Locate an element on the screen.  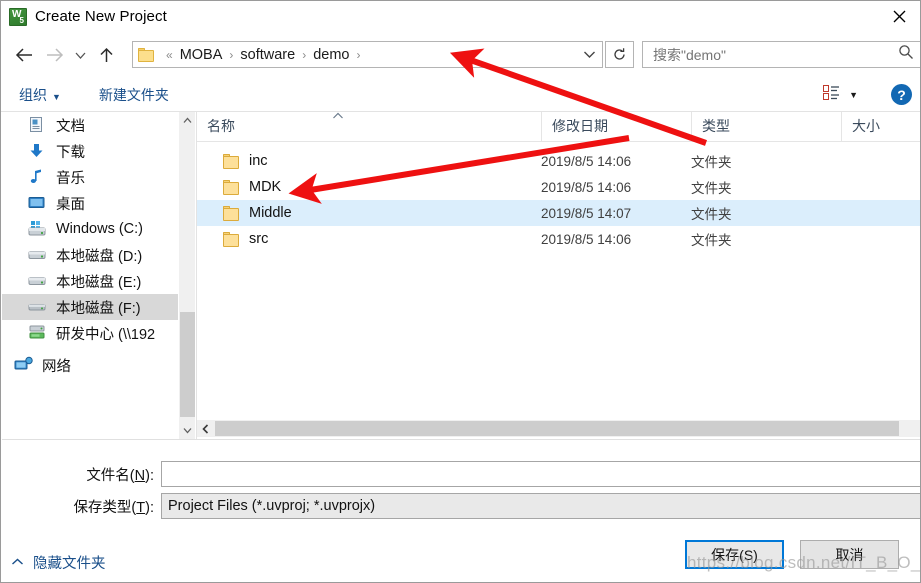
table-row: inc 2019/8/5 14:06 文件夹 is located at coordinates (558, 161).